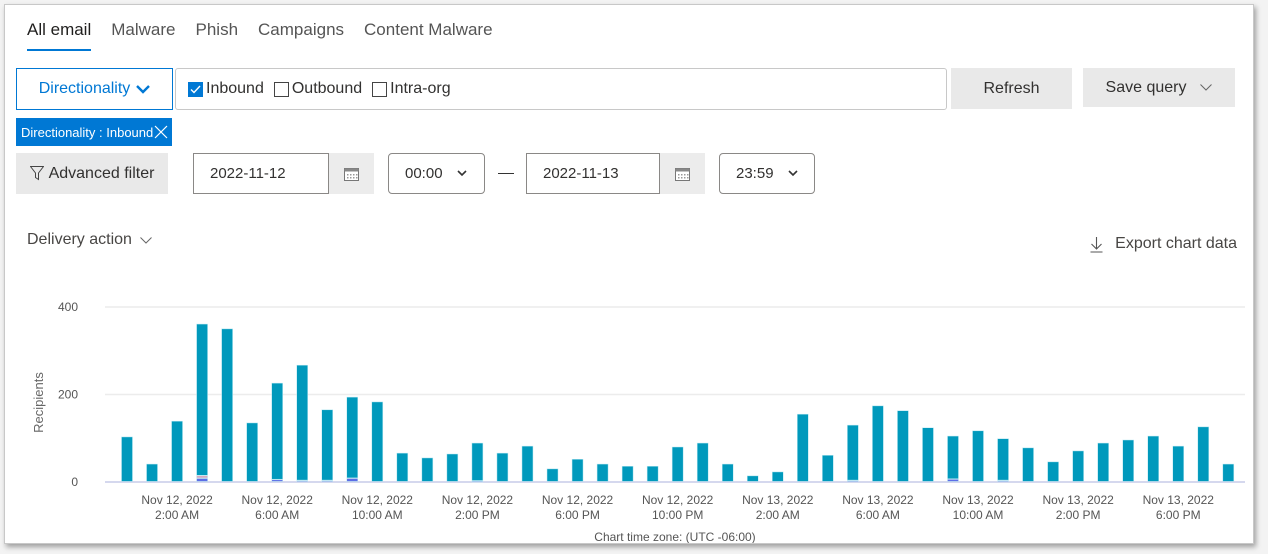  I want to click on start-date-input: 2022-11-12, so click(261, 173).